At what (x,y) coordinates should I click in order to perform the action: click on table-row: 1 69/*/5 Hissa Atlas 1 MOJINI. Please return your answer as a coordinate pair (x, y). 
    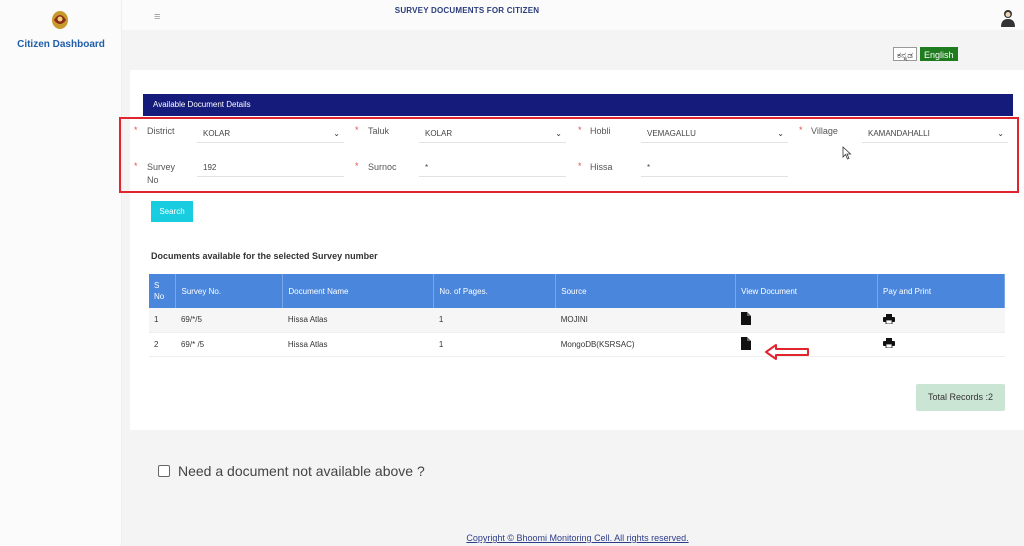
    Looking at the image, I should click on (577, 320).